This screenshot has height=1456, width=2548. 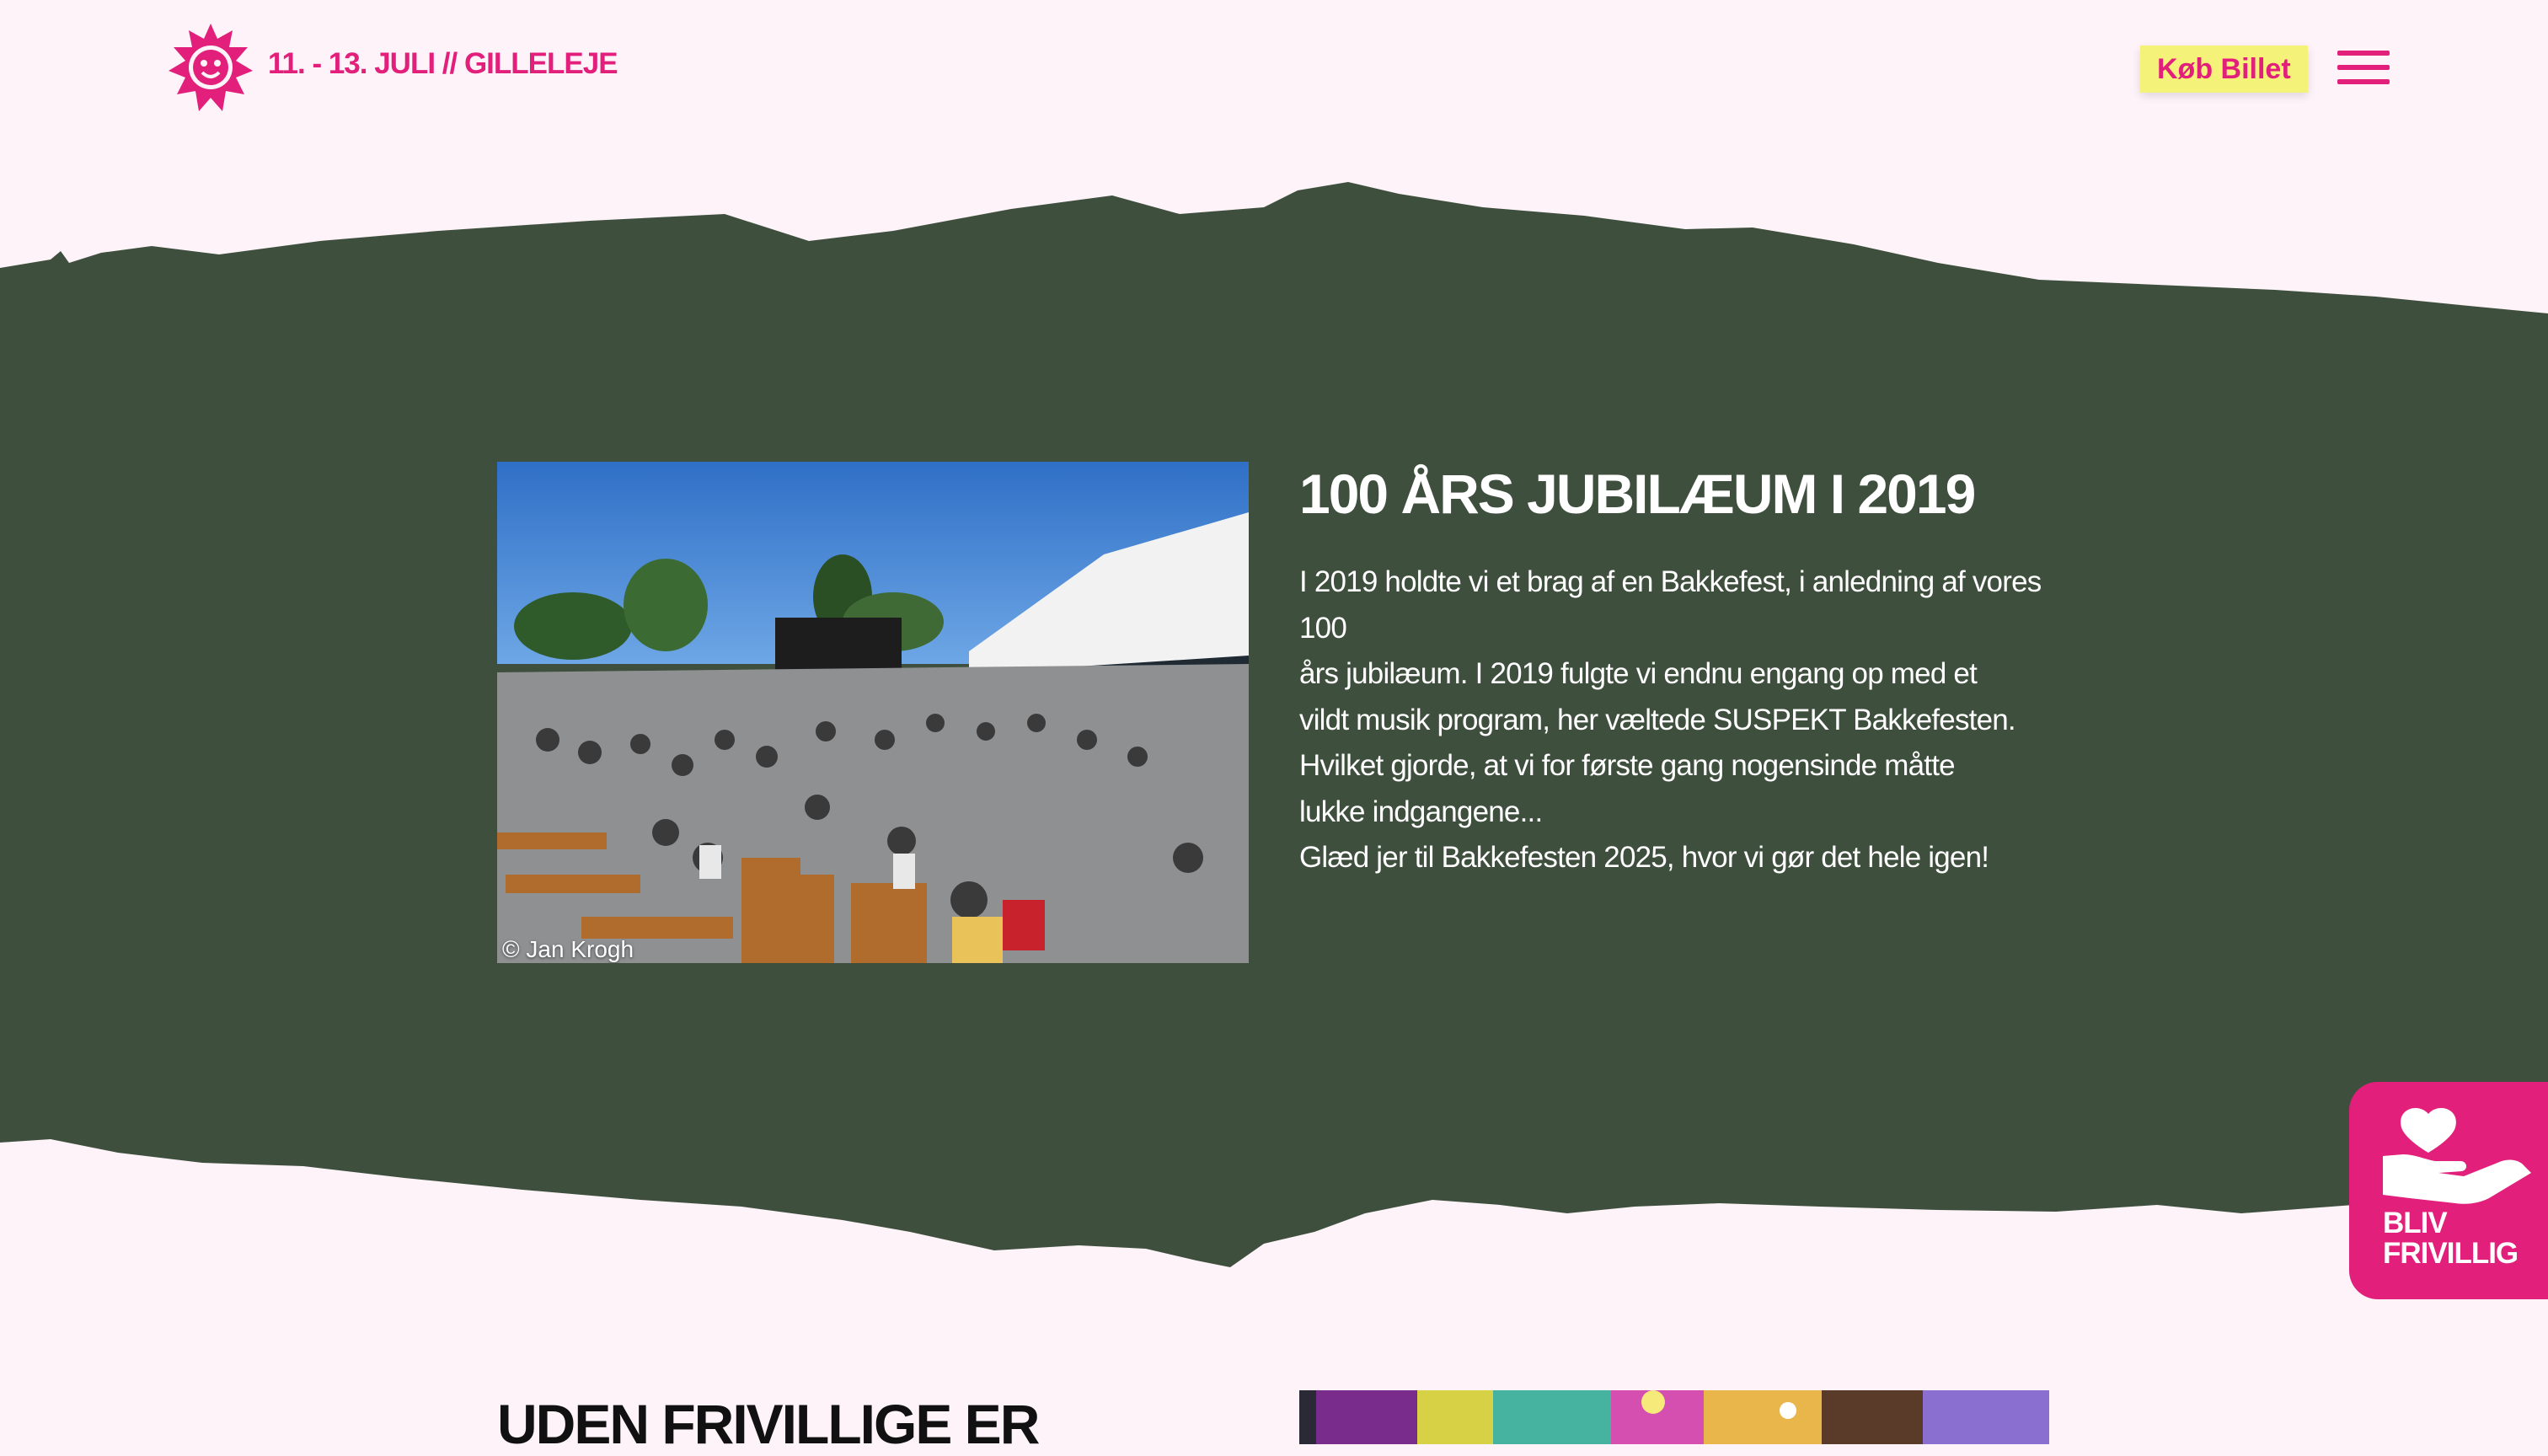 I want to click on photo-credit: © Jan Krogh, so click(x=568, y=949).